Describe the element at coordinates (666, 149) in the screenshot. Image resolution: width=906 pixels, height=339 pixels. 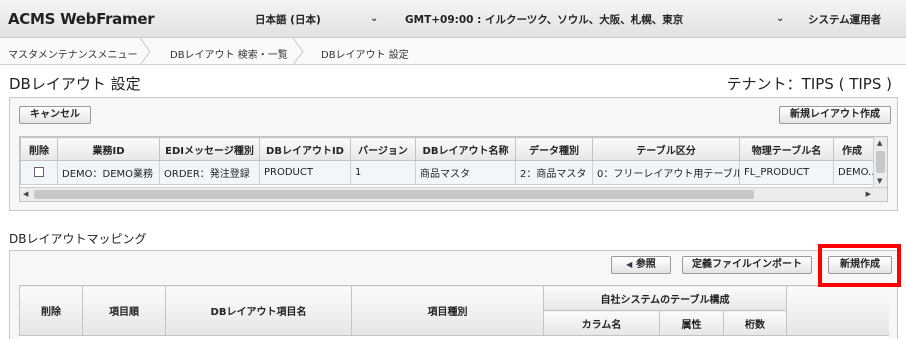
I see `column-header: テーブル区分` at that location.